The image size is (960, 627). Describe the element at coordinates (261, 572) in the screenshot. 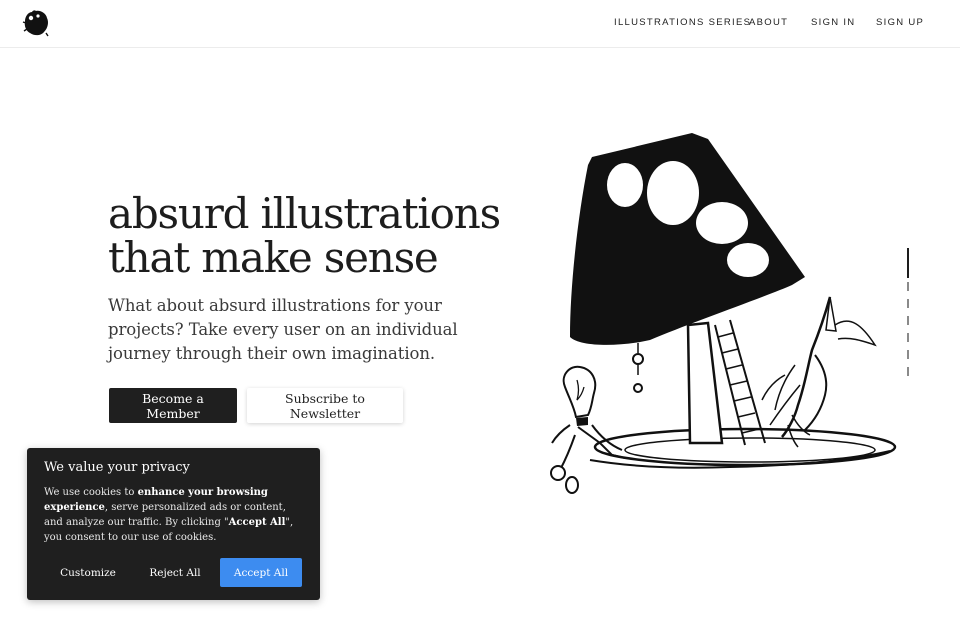

I see `cookie-accept-all-button: Accept All` at that location.